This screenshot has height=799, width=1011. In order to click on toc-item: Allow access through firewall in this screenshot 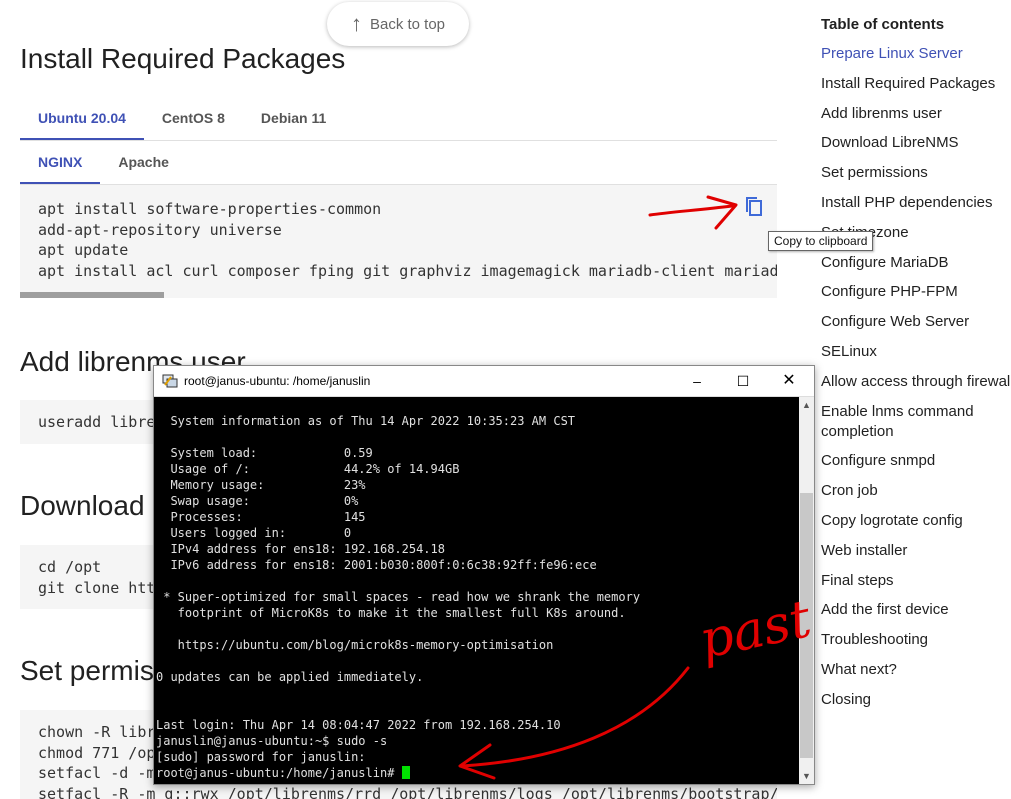, I will do `click(916, 382)`.